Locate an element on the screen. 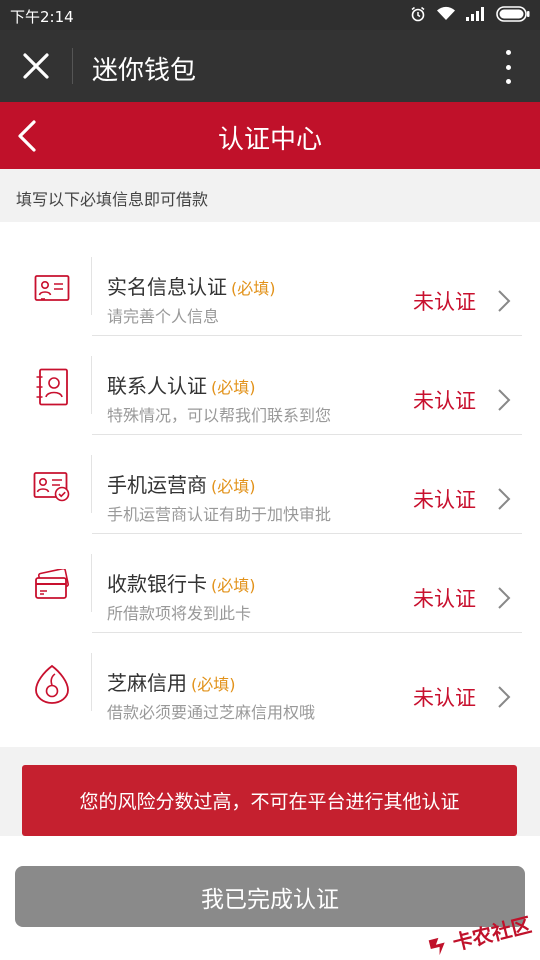 This screenshot has width=540, height=960. list-item-bank-card: 收款银行卡 (必填) 所借款项将发到此卡 未认证 is located at coordinates (270, 583).